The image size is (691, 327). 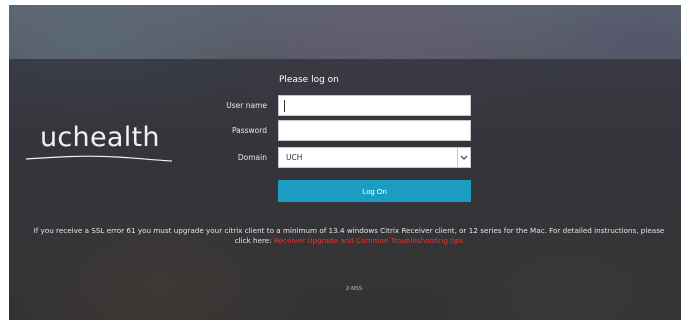 What do you see at coordinates (463, 157) in the screenshot?
I see `chevron-down-icon` at bounding box center [463, 157].